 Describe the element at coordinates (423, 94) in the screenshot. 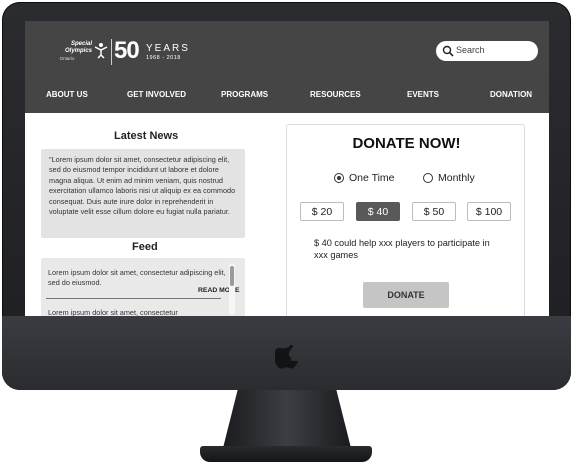

I see `nav-item-events: EVENTS` at that location.